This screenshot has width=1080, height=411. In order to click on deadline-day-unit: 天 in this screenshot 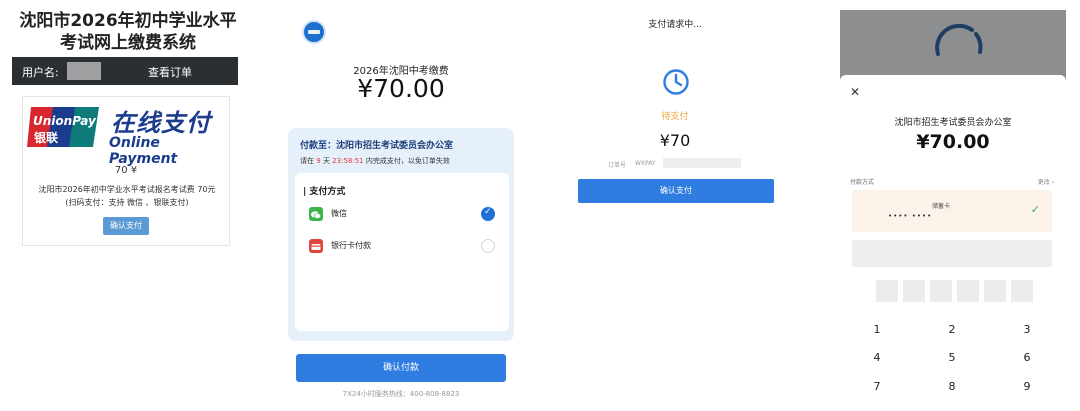, I will do `click(326, 161)`.